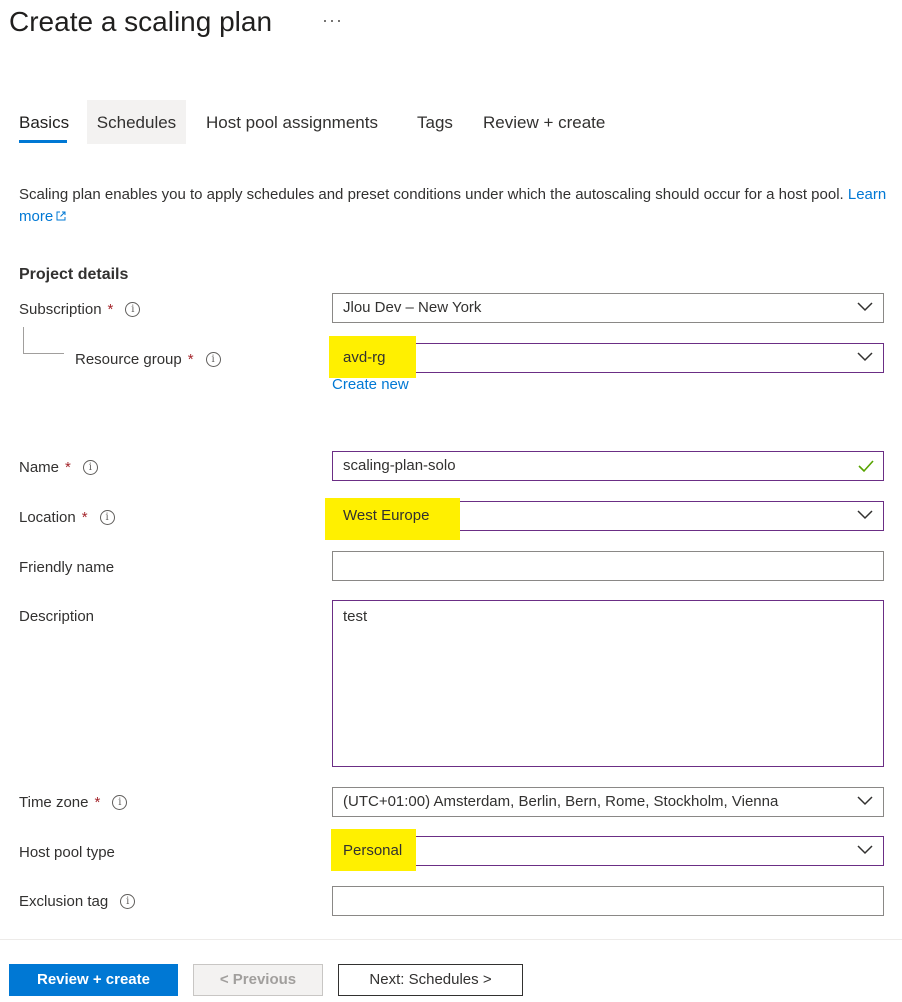 The height and width of the screenshot is (1002, 902). Describe the element at coordinates (43, 141) in the screenshot. I see `active-tab-indicator` at that location.